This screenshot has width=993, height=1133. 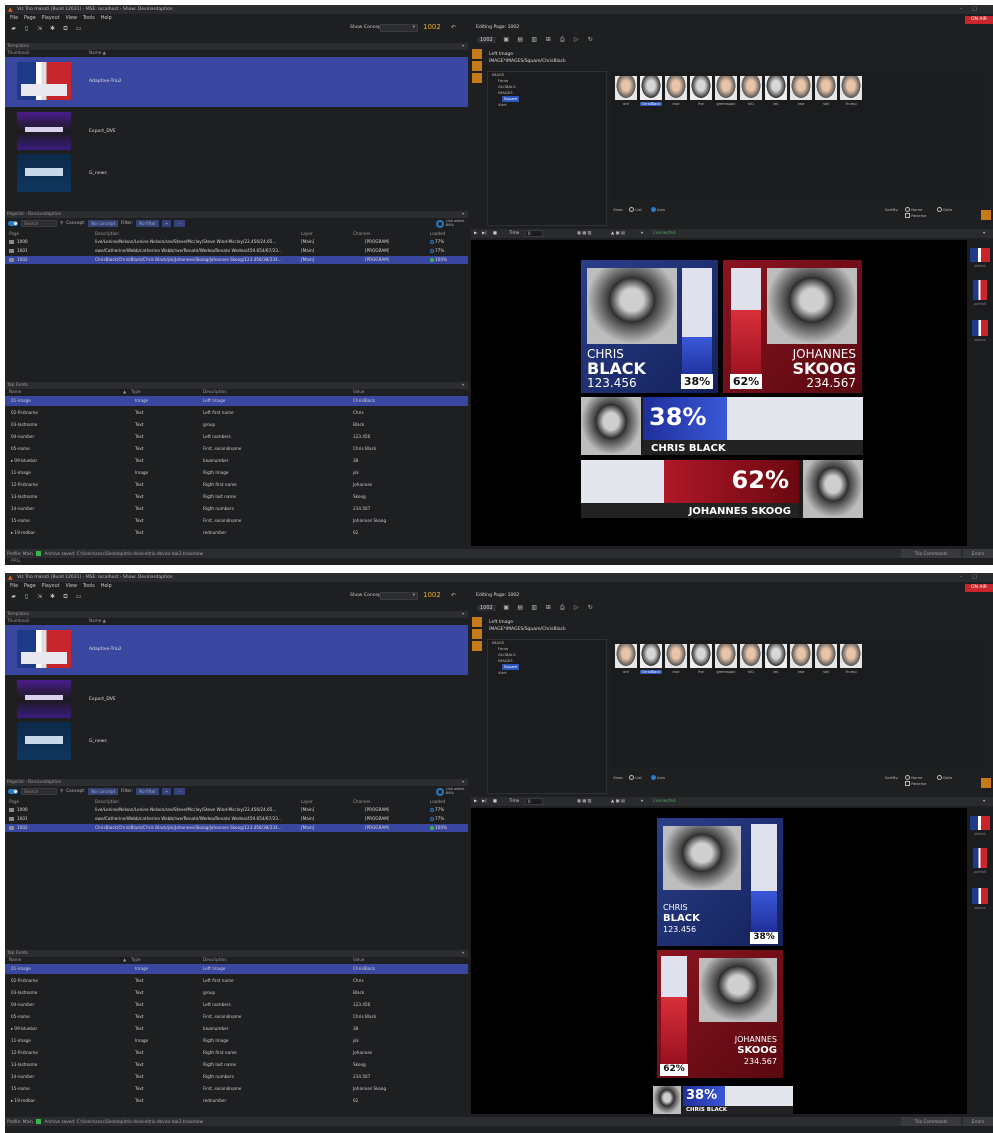 I want to click on tree-node: Vizrt, so click(x=547, y=105).